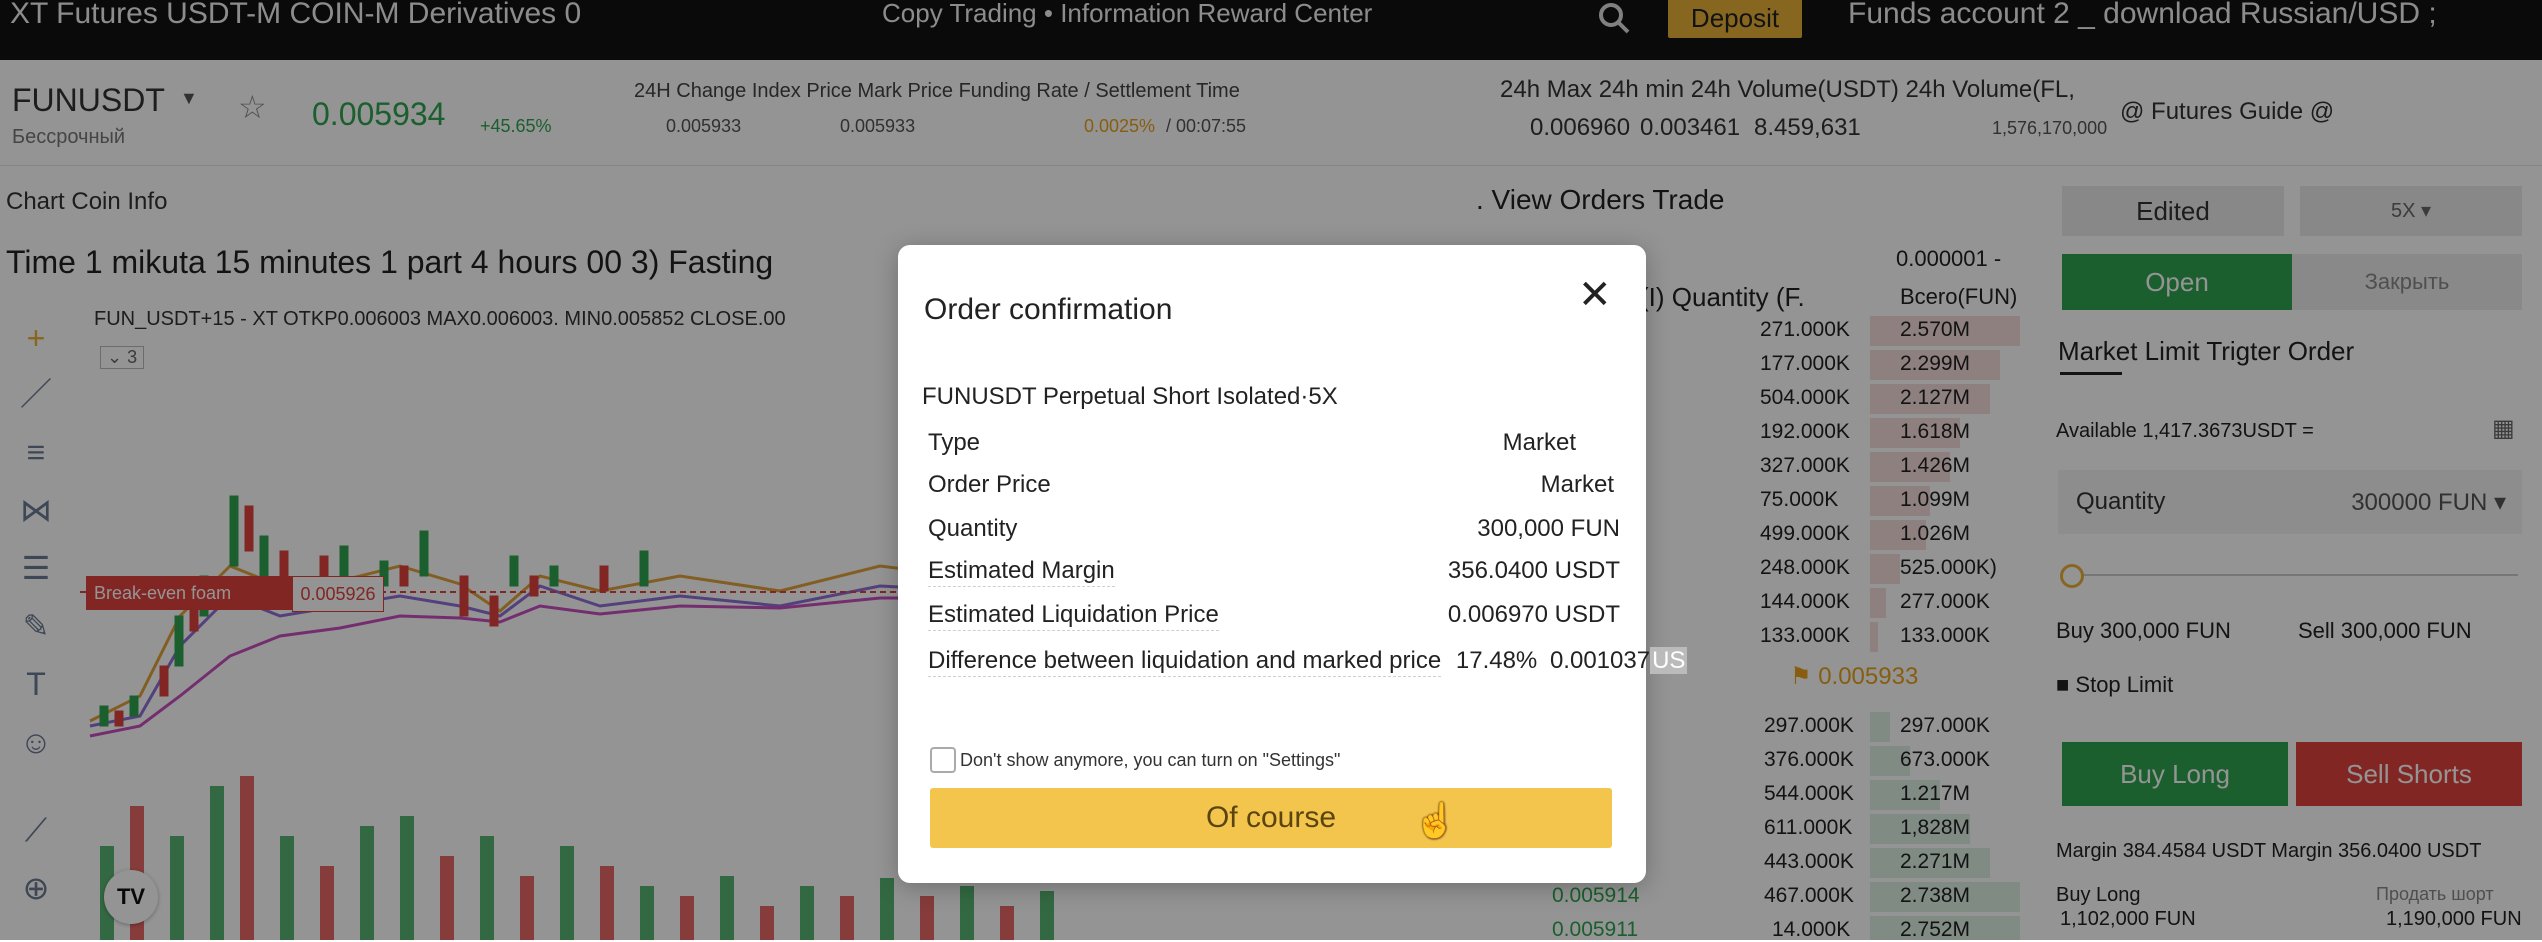  What do you see at coordinates (1048, 309) in the screenshot?
I see `dialog-title: Order confirmation` at bounding box center [1048, 309].